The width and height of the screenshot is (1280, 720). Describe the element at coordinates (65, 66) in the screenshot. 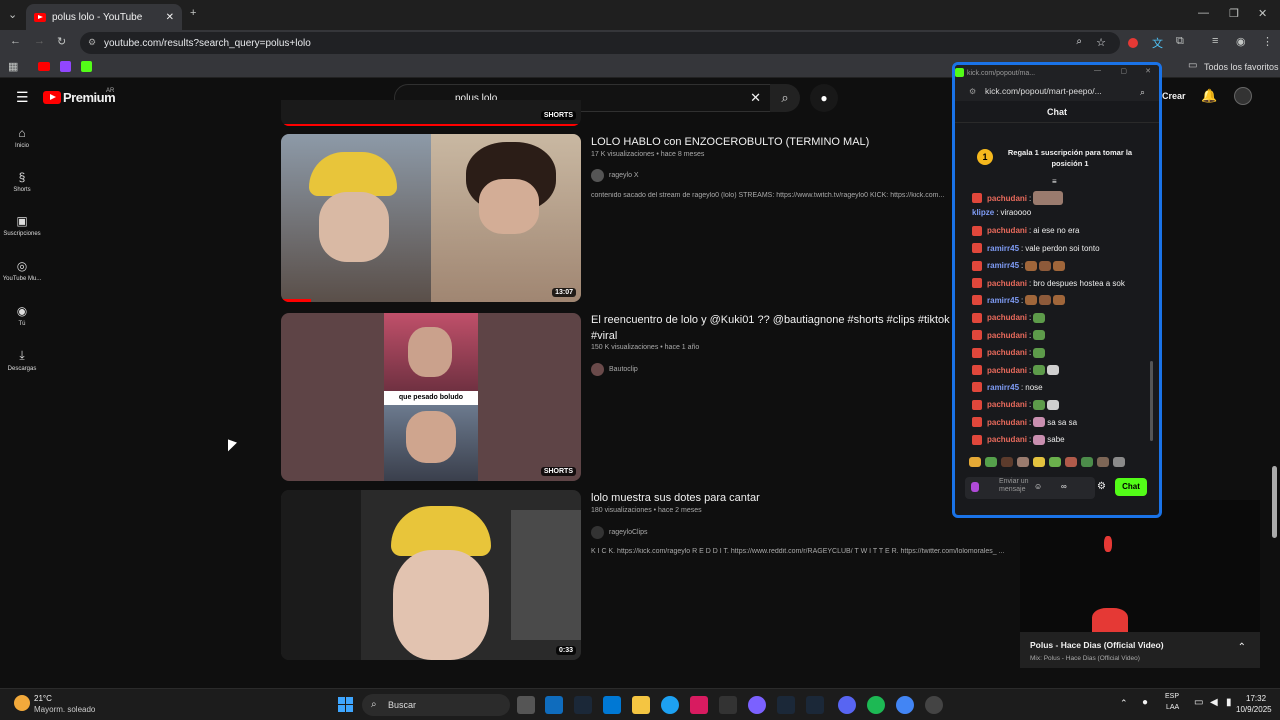

I see `bookmark-twitch-icon` at that location.